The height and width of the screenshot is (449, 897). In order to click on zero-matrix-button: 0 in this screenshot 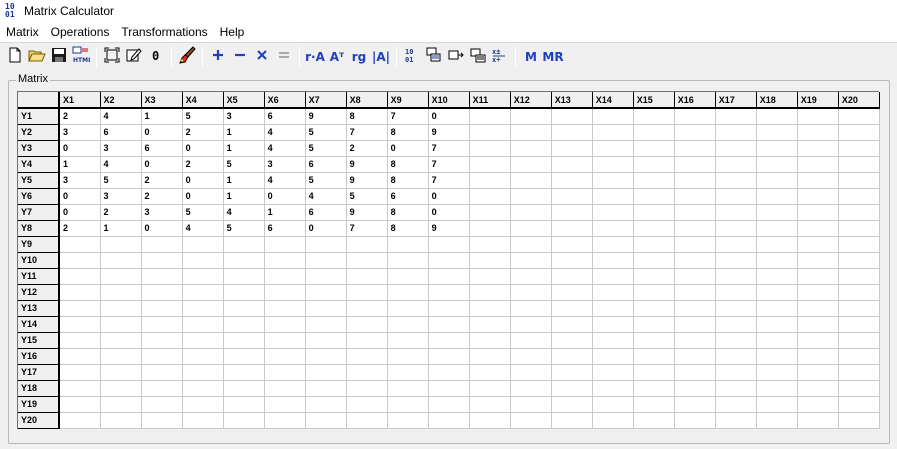, I will do `click(156, 57)`.